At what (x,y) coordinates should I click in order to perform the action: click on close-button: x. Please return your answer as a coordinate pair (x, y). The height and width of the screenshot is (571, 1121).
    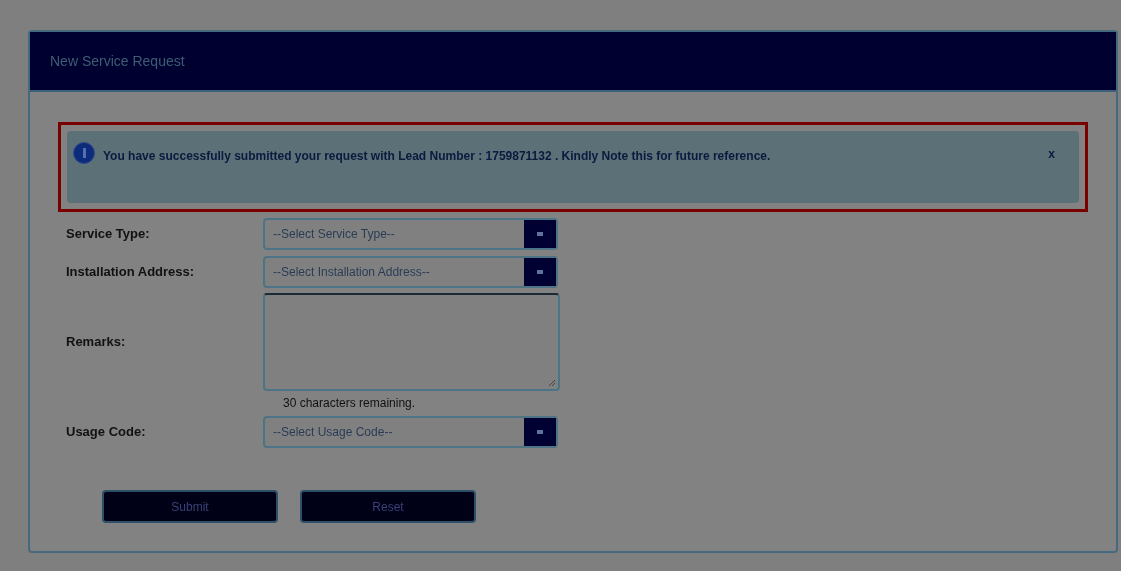
    Looking at the image, I should click on (1051, 154).